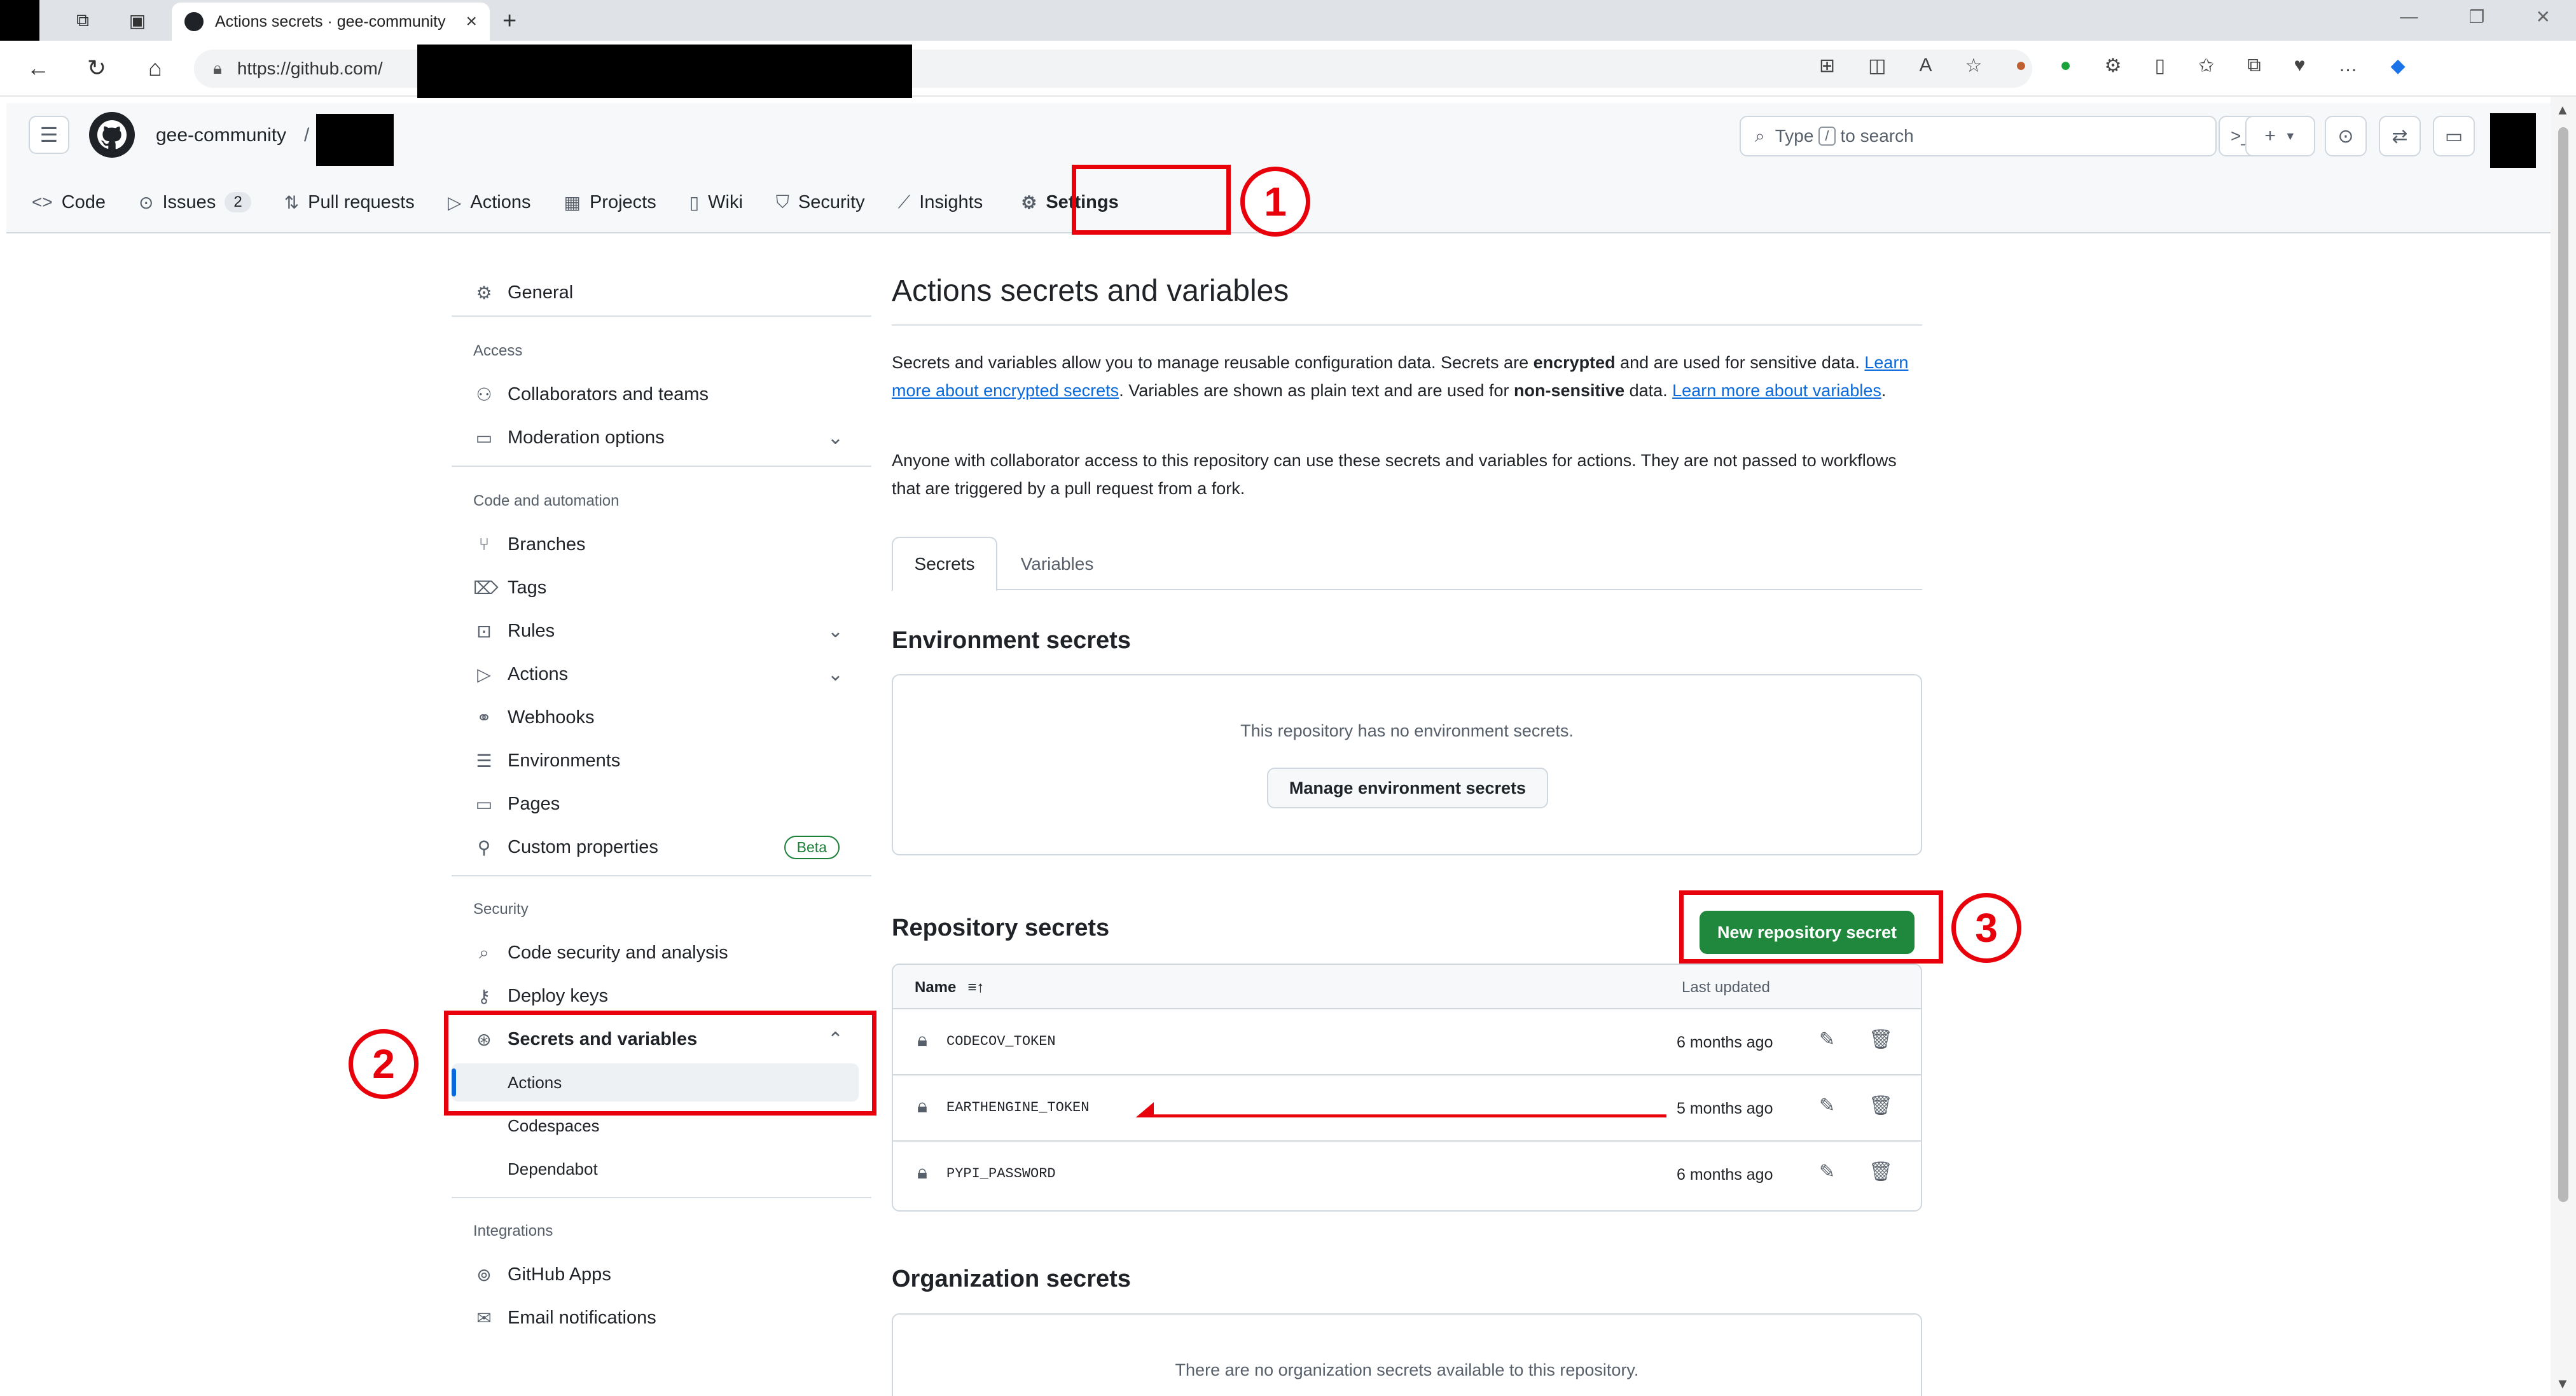 The width and height of the screenshot is (2576, 1396). What do you see at coordinates (655, 674) in the screenshot?
I see `sidebar-item-actions: ▷ Actions ⌄` at bounding box center [655, 674].